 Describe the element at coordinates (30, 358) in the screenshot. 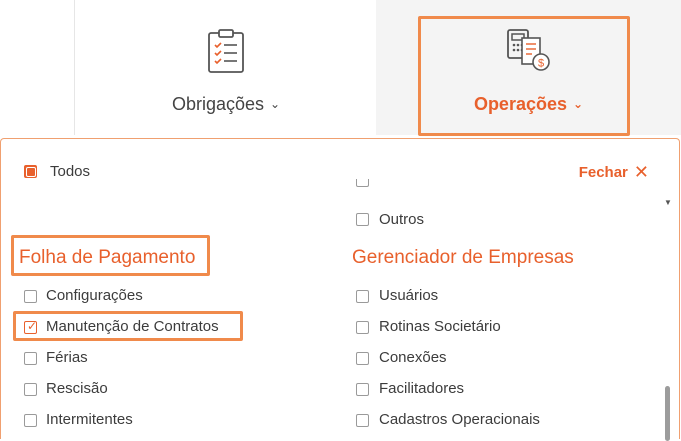

I see `ferias-checkbox` at that location.